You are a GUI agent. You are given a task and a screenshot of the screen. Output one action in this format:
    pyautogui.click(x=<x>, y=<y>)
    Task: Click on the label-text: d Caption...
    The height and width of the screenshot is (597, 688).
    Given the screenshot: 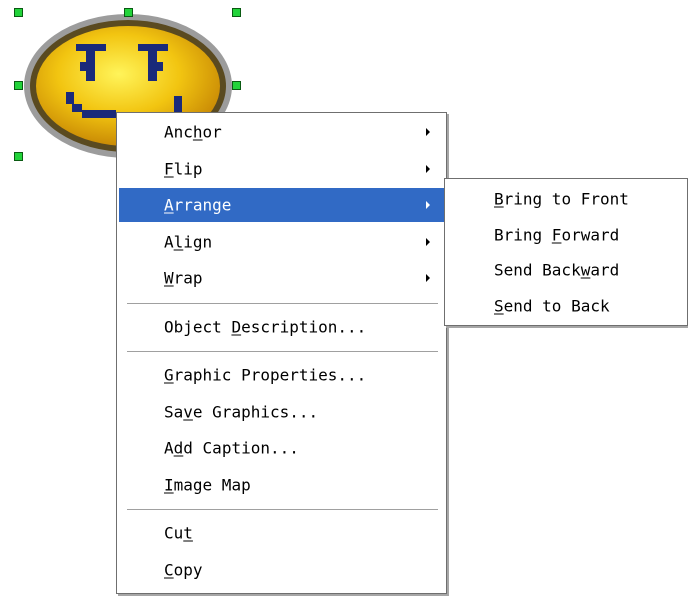 What is the action you would take?
    pyautogui.click(x=241, y=448)
    